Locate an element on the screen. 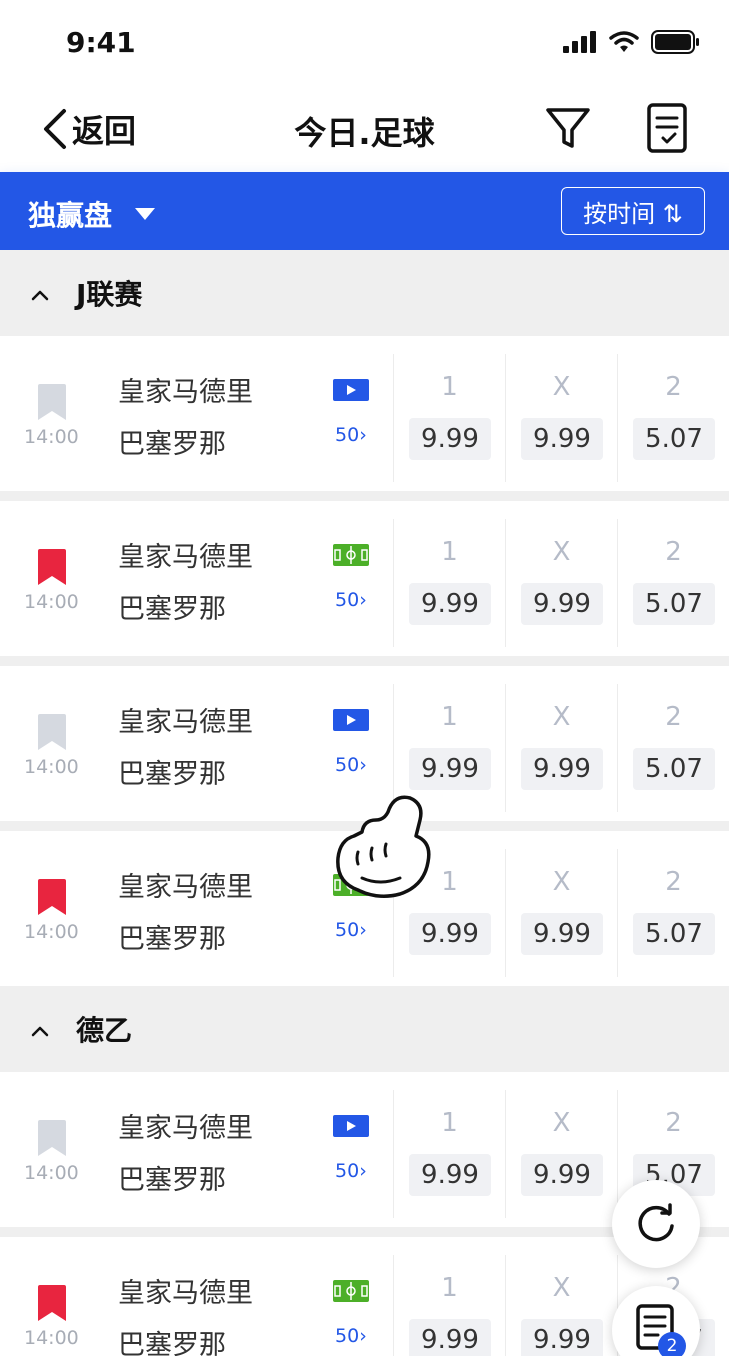 This screenshot has width=729, height=1356. league-header: J联赛 is located at coordinates (364, 293).